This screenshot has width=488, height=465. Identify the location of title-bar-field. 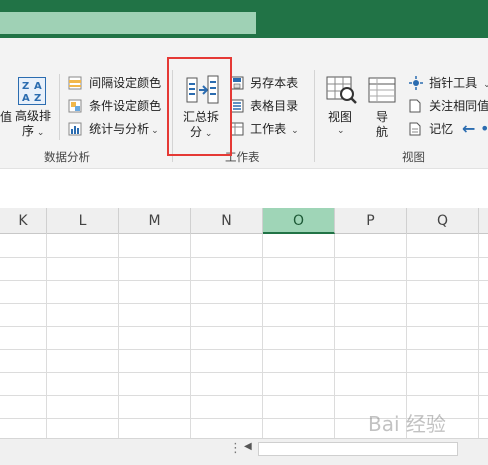
(128, 23).